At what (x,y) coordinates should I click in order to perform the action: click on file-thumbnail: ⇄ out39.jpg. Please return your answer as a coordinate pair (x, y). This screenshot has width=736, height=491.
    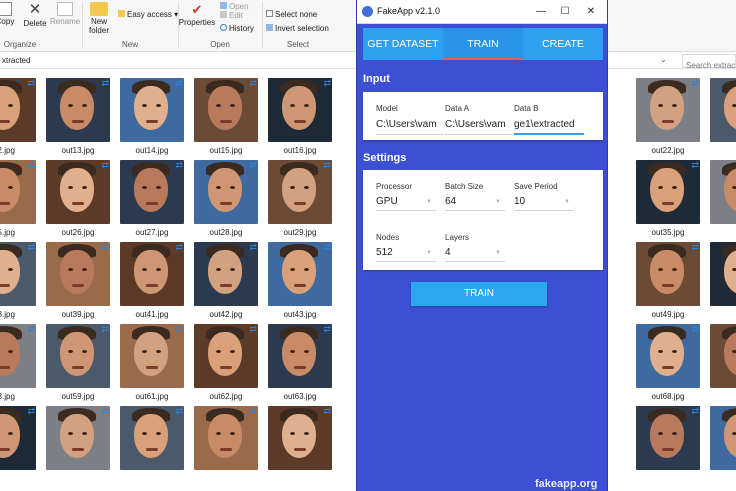
    Looking at the image, I should click on (78, 280).